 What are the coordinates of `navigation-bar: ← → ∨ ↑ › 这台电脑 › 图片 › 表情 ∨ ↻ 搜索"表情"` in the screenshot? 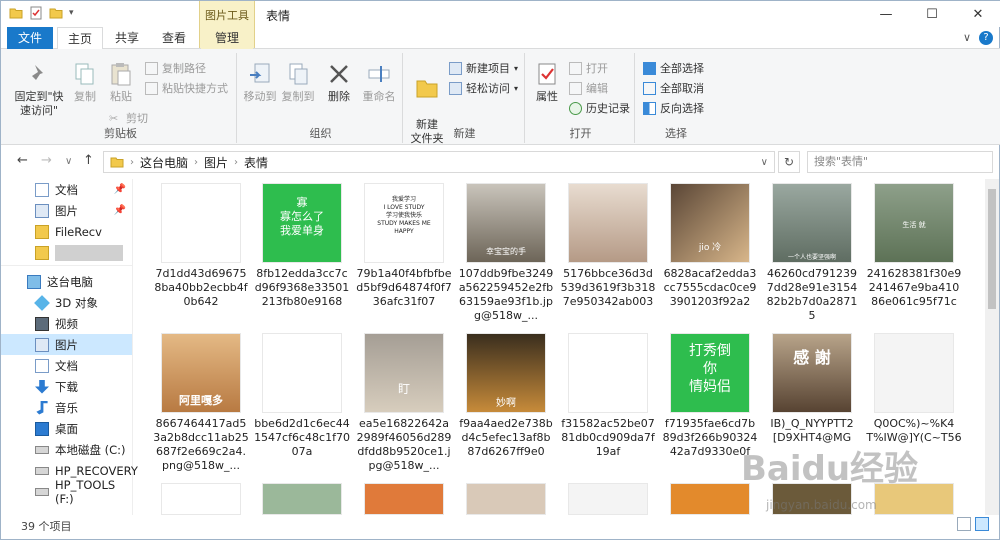 It's located at (500, 162).